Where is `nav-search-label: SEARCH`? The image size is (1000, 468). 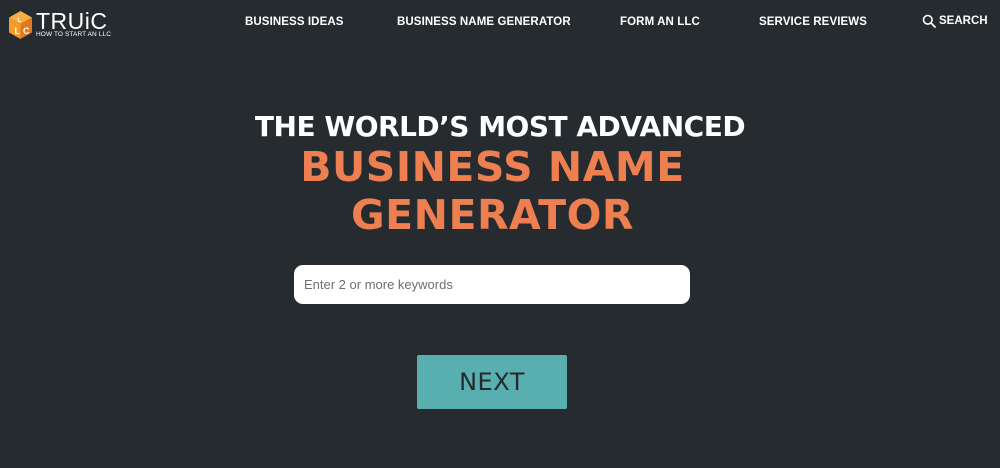
nav-search-label: SEARCH is located at coordinates (963, 21).